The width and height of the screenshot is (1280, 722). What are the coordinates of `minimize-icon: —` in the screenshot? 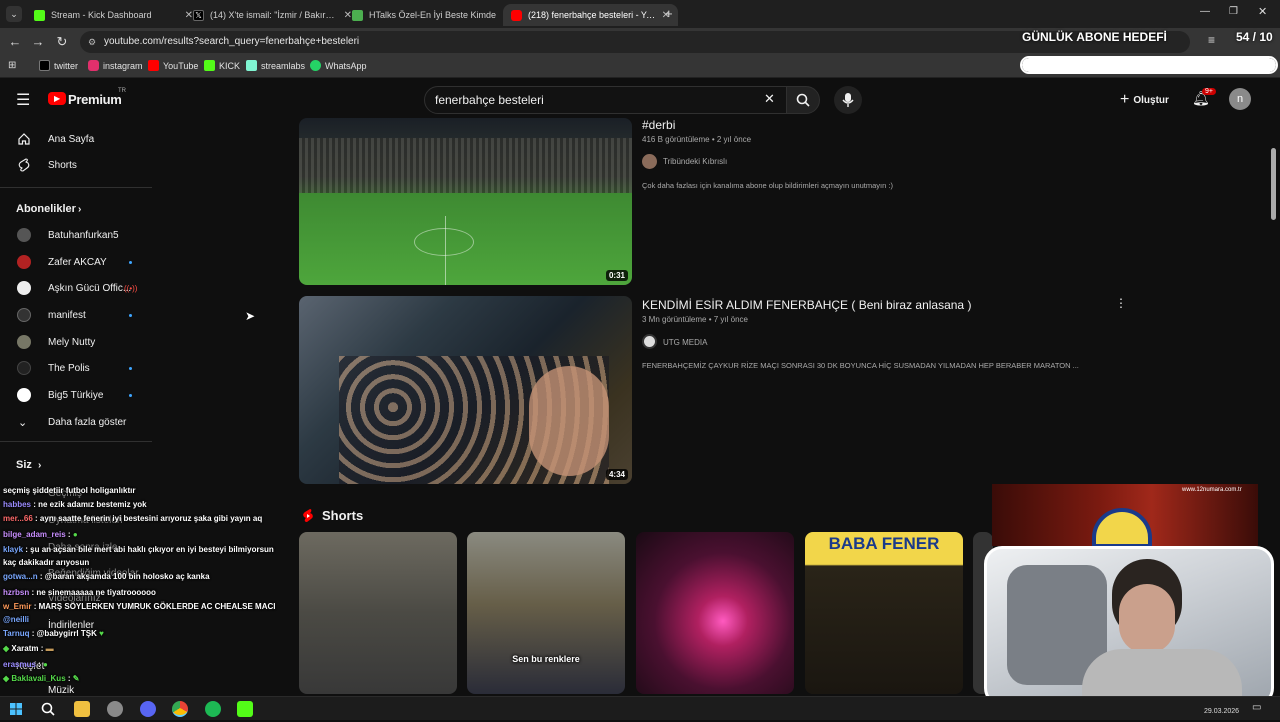 It's located at (1205, 11).